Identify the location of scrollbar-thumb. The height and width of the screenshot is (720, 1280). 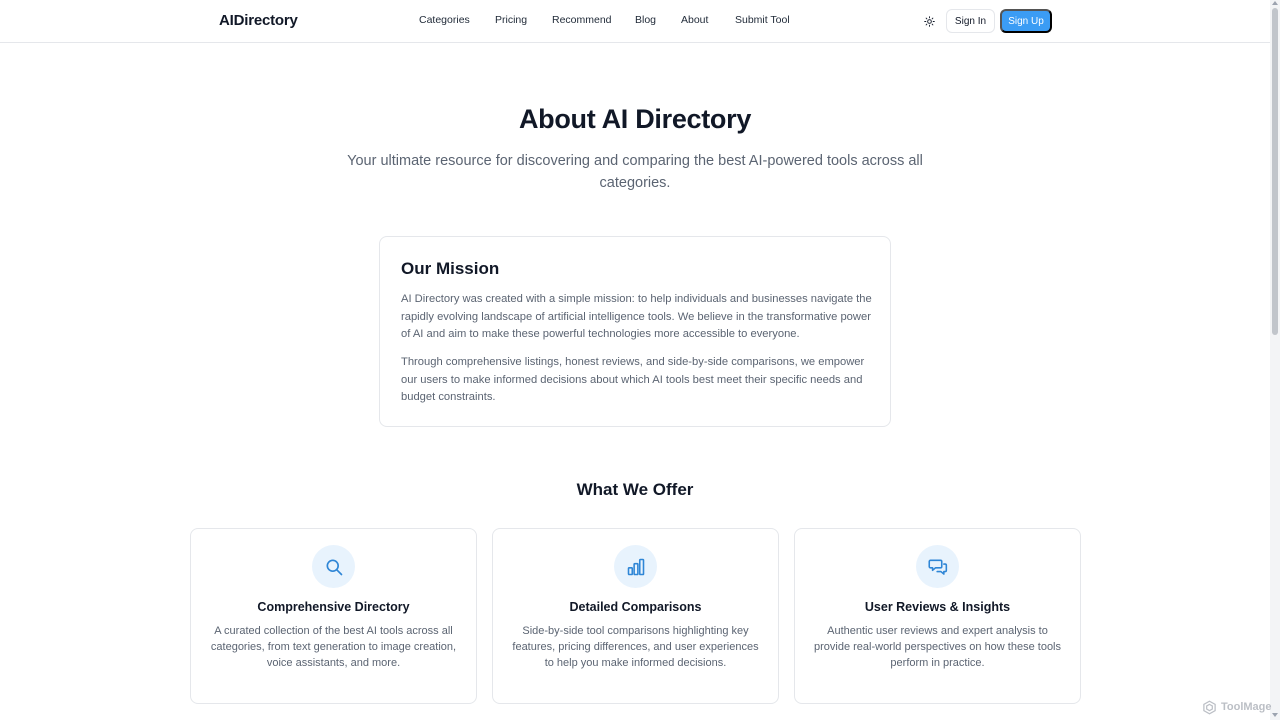
(1275, 171).